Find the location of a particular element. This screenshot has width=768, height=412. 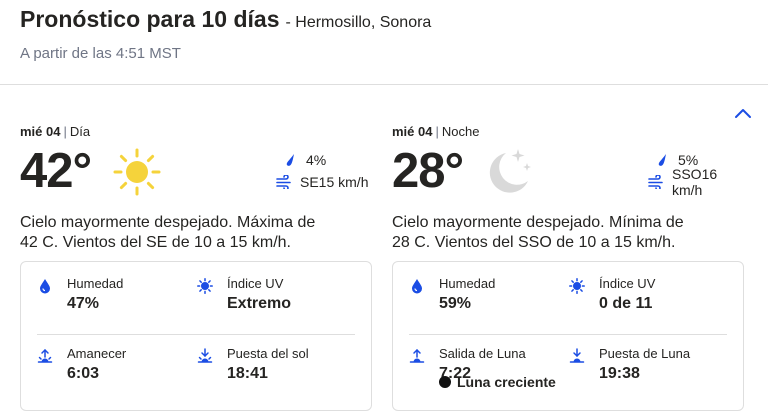

moonset: Puesta de Luna 19:38 is located at coordinates (629, 364).